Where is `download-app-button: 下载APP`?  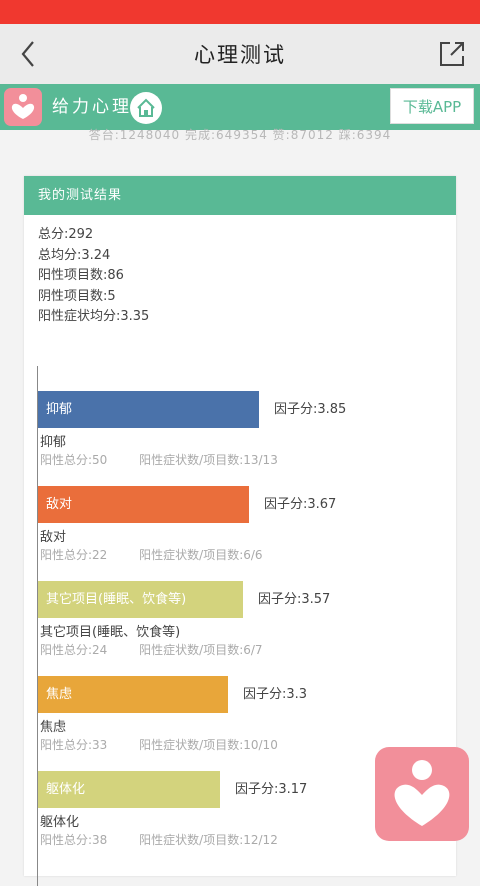 download-app-button: 下载APP is located at coordinates (432, 106).